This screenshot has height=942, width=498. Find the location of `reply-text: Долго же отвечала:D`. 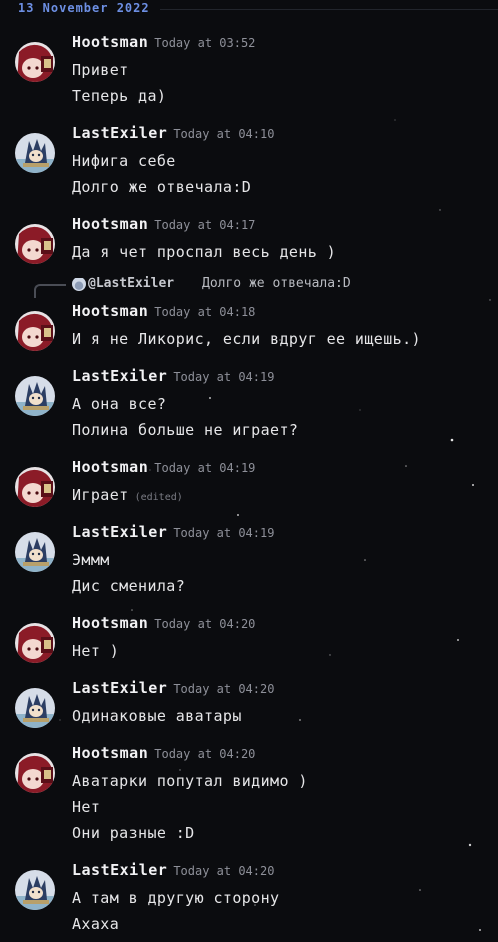

reply-text: Долго же отвечала:D is located at coordinates (276, 283).